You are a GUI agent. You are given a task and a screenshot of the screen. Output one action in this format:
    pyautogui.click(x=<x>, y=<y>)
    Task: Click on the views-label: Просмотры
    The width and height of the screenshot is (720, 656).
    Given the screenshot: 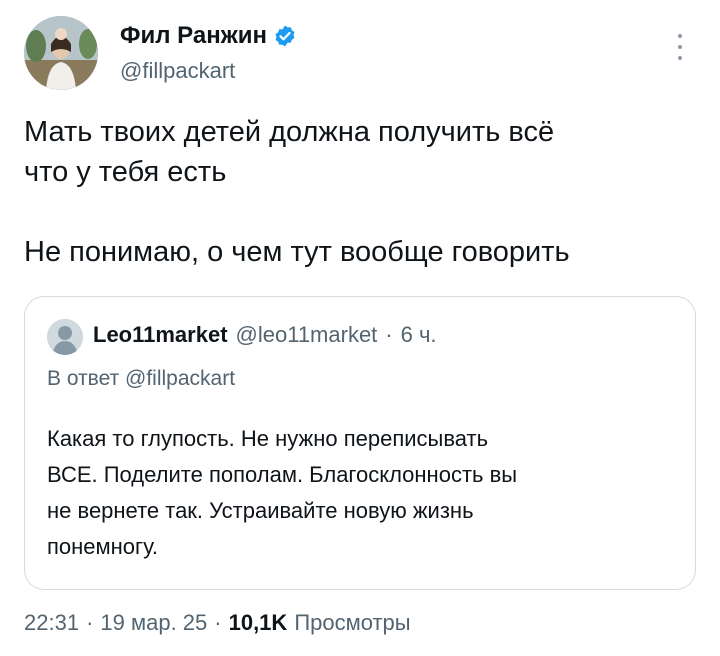 What is the action you would take?
    pyautogui.click(x=352, y=622)
    